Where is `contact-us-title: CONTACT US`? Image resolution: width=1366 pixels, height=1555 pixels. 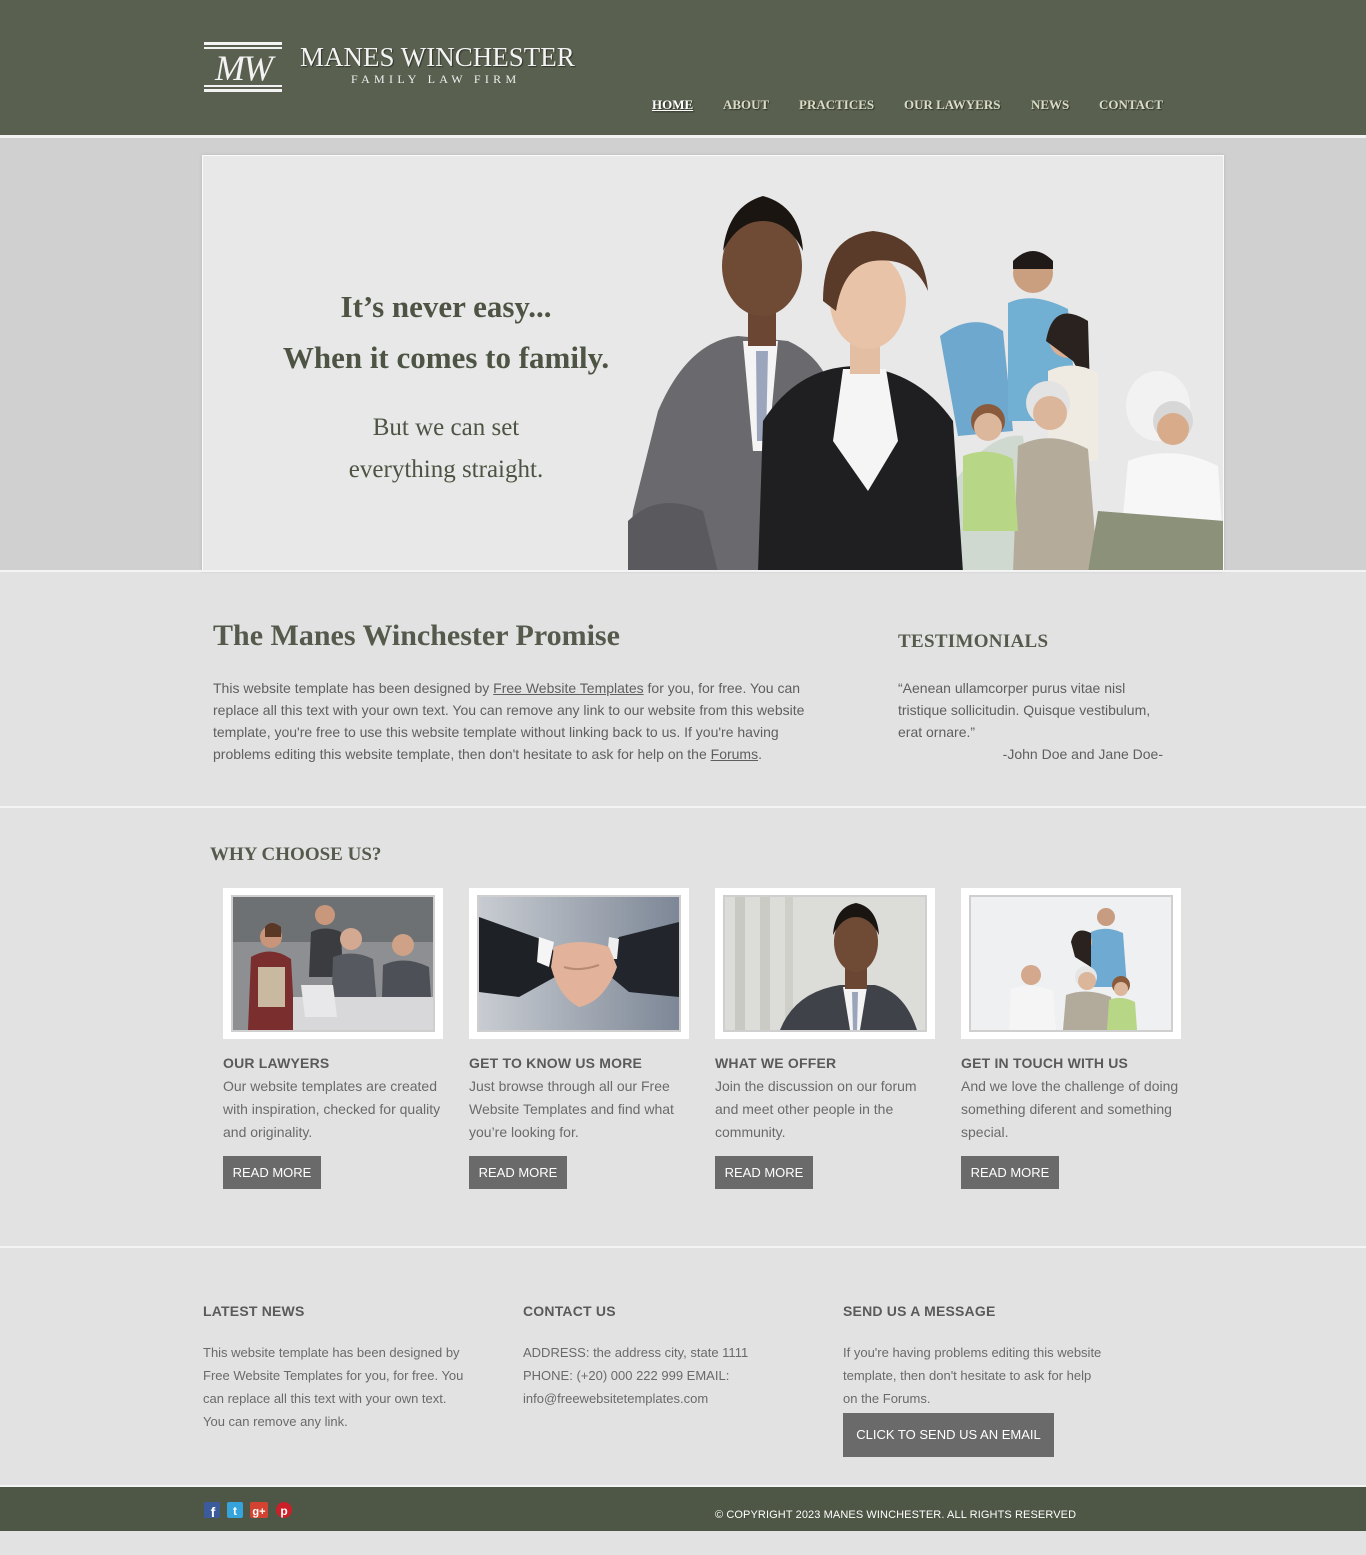
contact-us-title: CONTACT US is located at coordinates (569, 1311).